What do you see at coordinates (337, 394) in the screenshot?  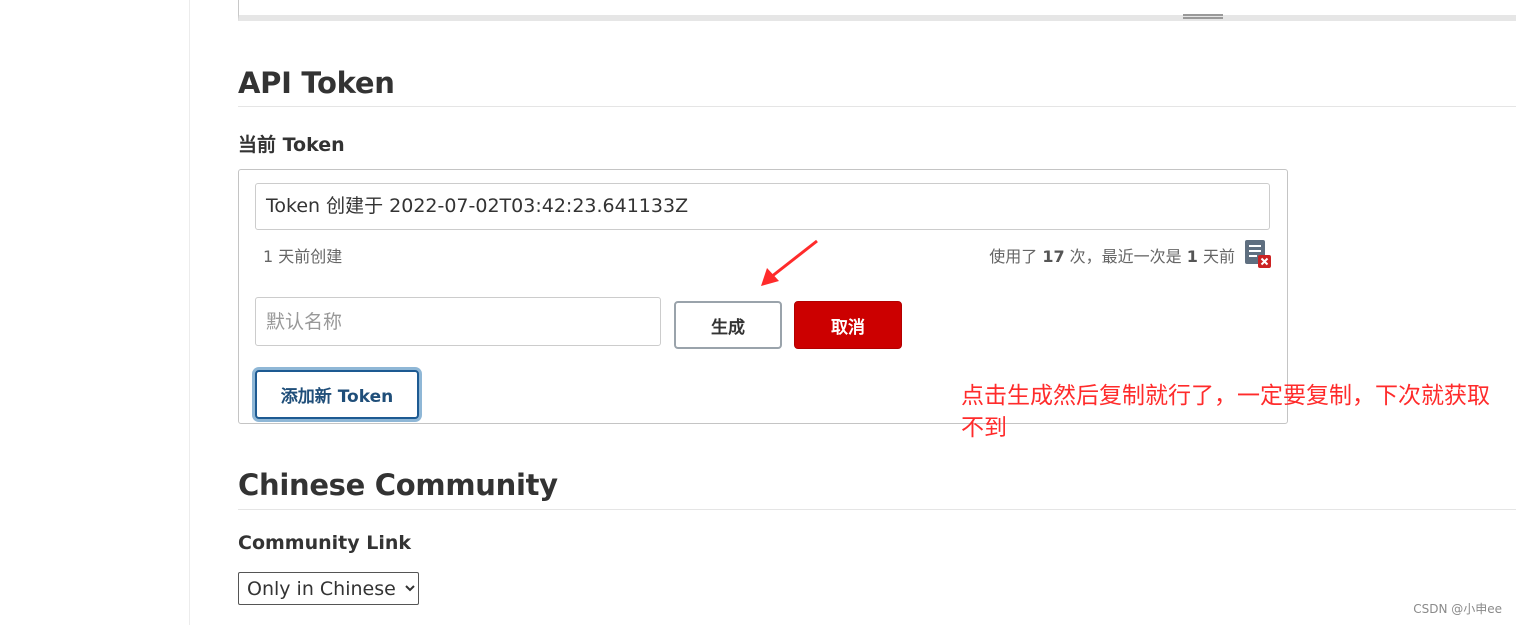 I see `add-new-token-button: 添加新 Token` at bounding box center [337, 394].